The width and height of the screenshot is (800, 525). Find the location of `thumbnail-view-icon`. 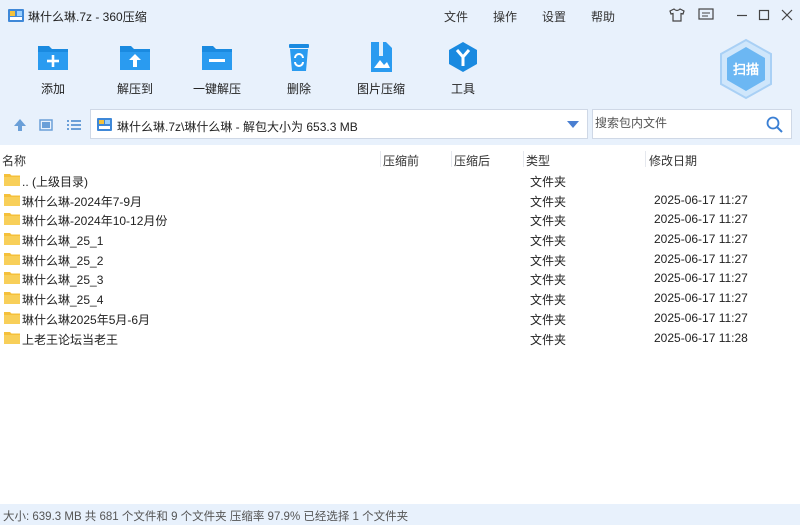

thumbnail-view-icon is located at coordinates (46, 125).